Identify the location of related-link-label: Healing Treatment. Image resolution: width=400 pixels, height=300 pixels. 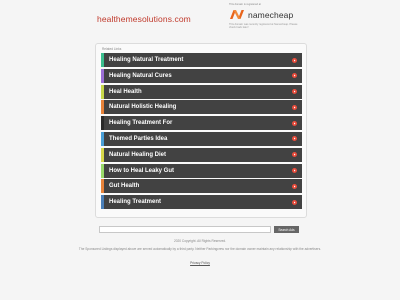
(135, 202).